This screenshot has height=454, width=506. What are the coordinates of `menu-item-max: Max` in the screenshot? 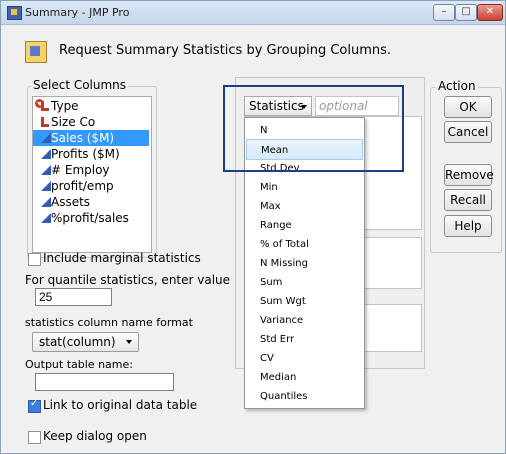 It's located at (304, 206).